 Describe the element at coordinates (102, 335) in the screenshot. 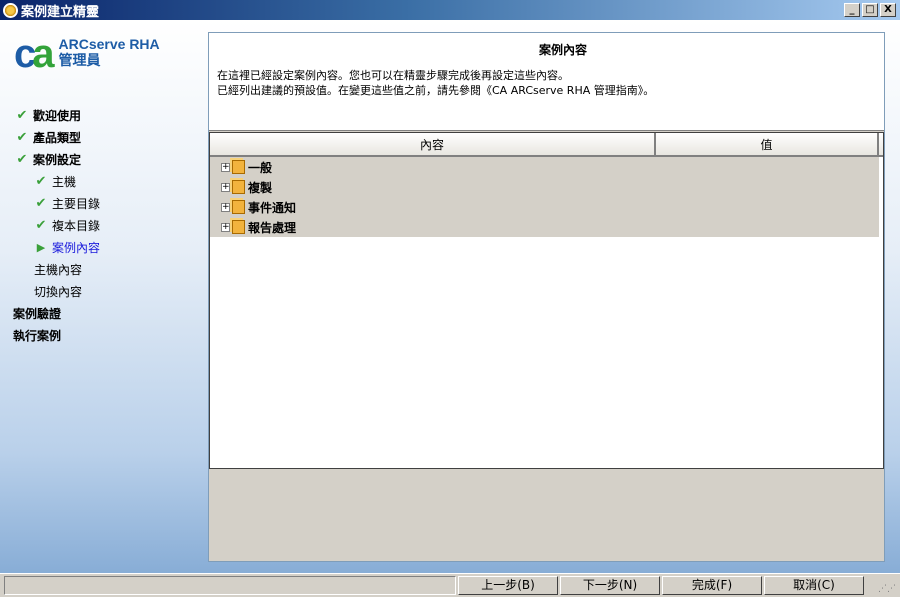

I see `step-item: 執行案例` at that location.